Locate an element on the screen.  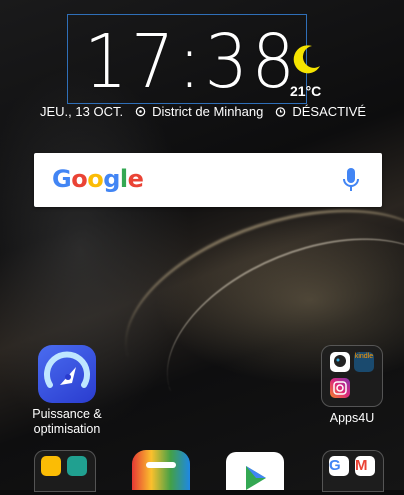
notes-app-icon is located at coordinates (340, 362).